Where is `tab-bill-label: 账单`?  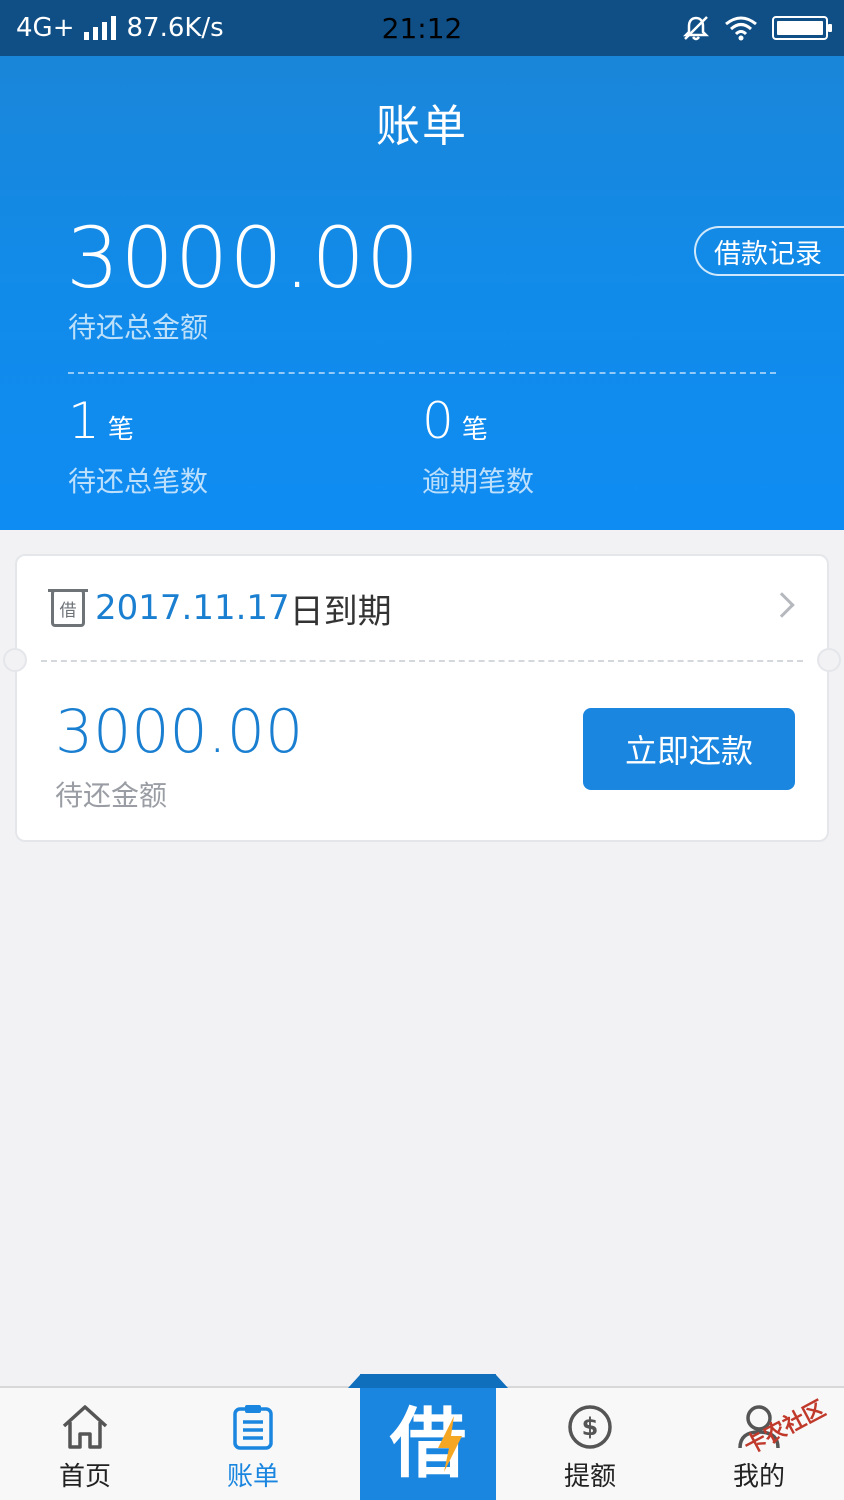
tab-bill-label: 账单 is located at coordinates (252, 1477).